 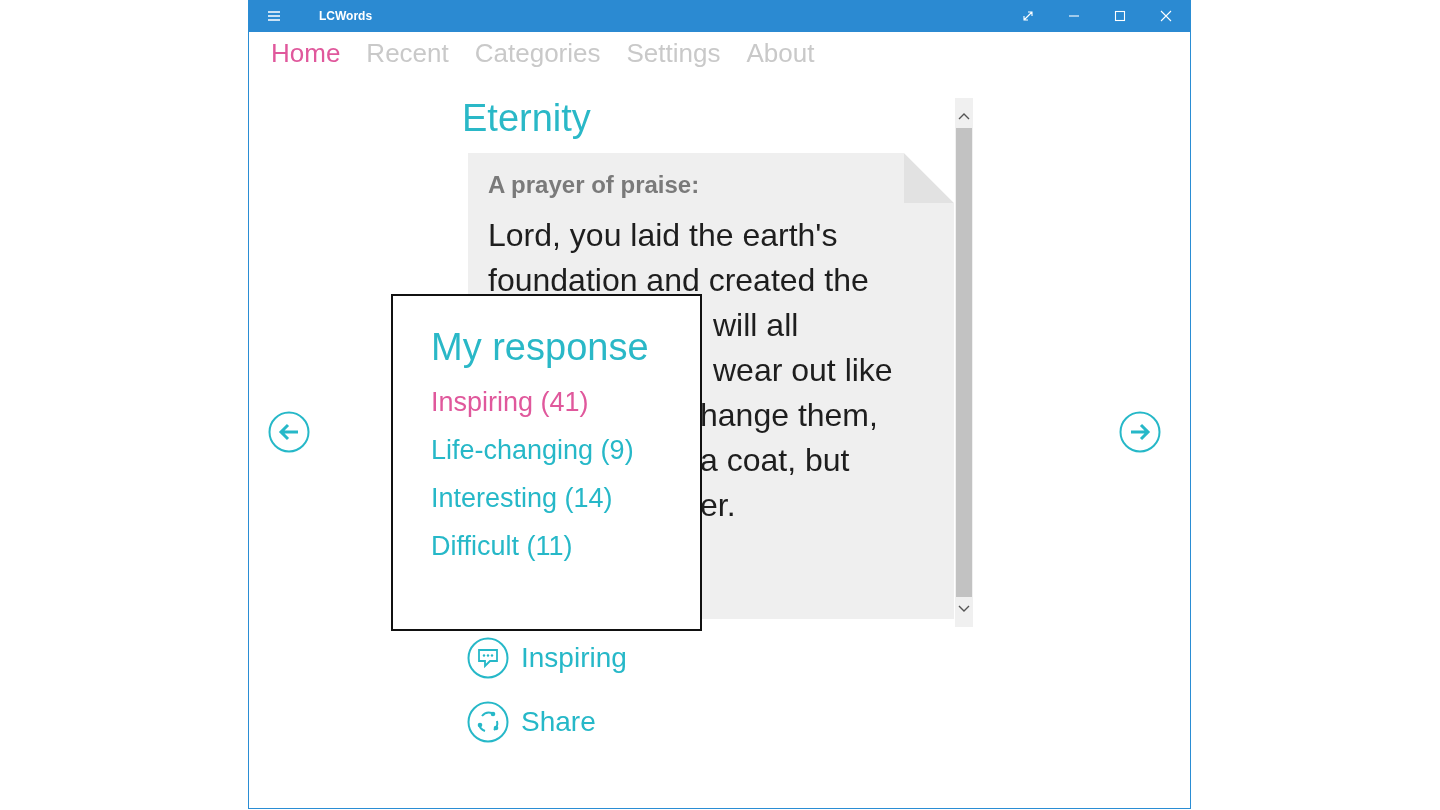 I want to click on passage-line: Lord, you laid the earth's, so click(x=663, y=235).